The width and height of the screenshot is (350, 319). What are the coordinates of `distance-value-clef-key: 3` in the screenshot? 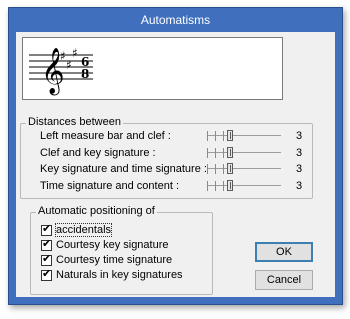 It's located at (299, 153).